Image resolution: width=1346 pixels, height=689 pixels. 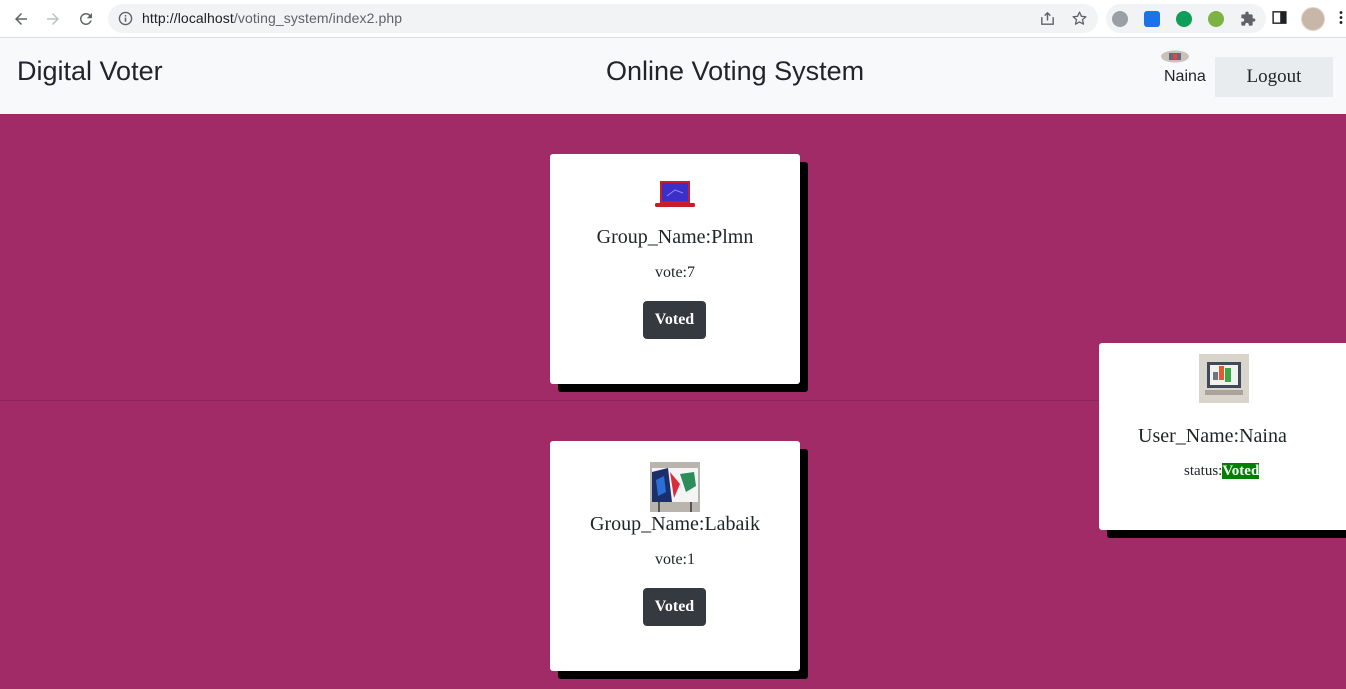 What do you see at coordinates (1120, 19) in the screenshot?
I see `extension-1-icon` at bounding box center [1120, 19].